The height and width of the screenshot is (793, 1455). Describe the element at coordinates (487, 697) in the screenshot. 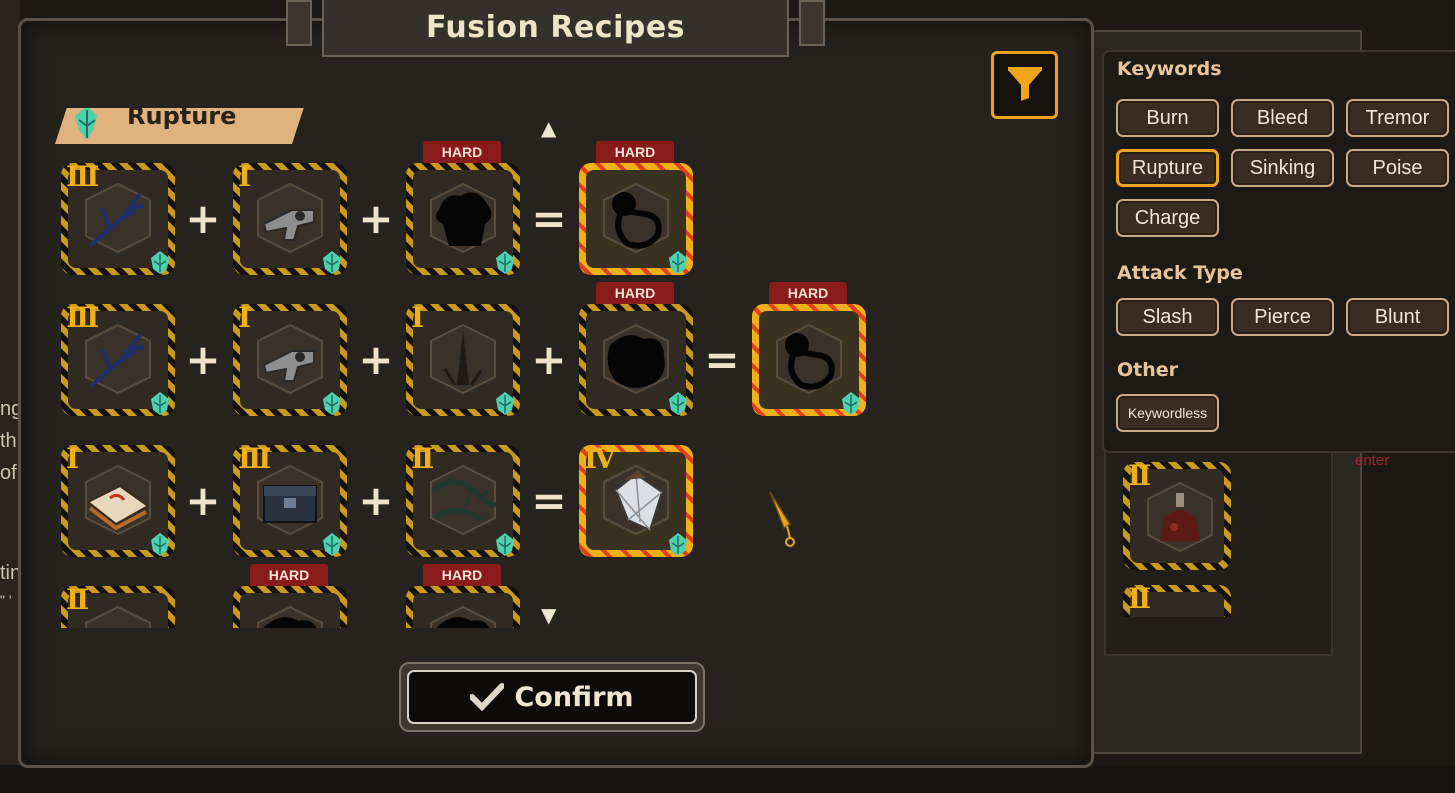

I see `check-icon` at that location.